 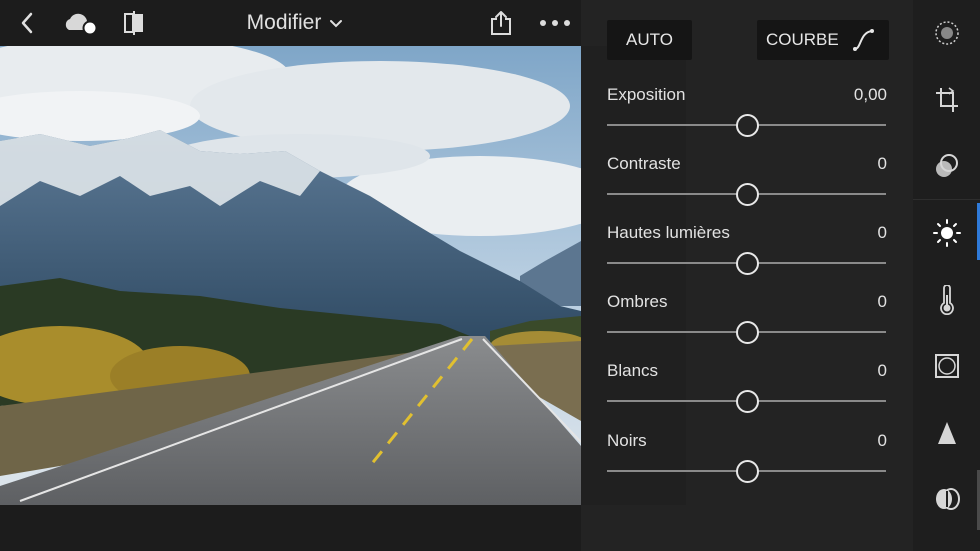 What do you see at coordinates (863, 40) in the screenshot?
I see `curve-icon` at bounding box center [863, 40].